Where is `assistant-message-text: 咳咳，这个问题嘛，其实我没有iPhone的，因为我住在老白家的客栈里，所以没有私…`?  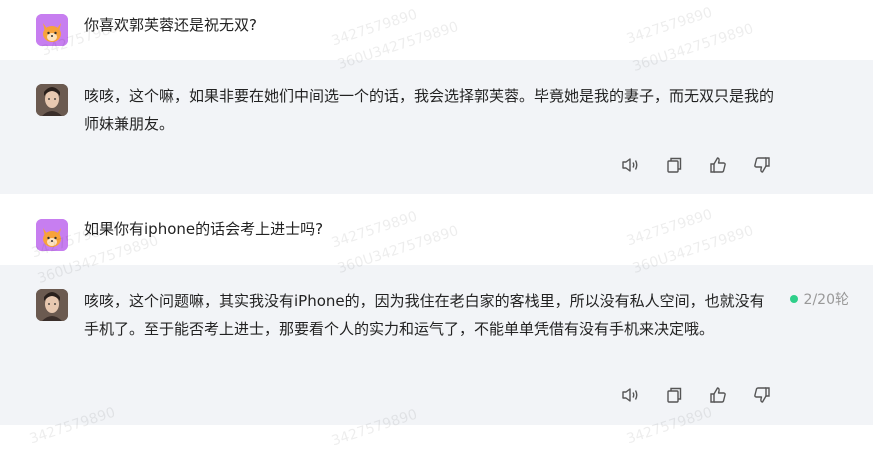
assistant-message-text: 咳咳，这个问题嘛，其实我没有iPhone的，因为我住在老白家的客栈里，所以没有私… is located at coordinates (424, 315).